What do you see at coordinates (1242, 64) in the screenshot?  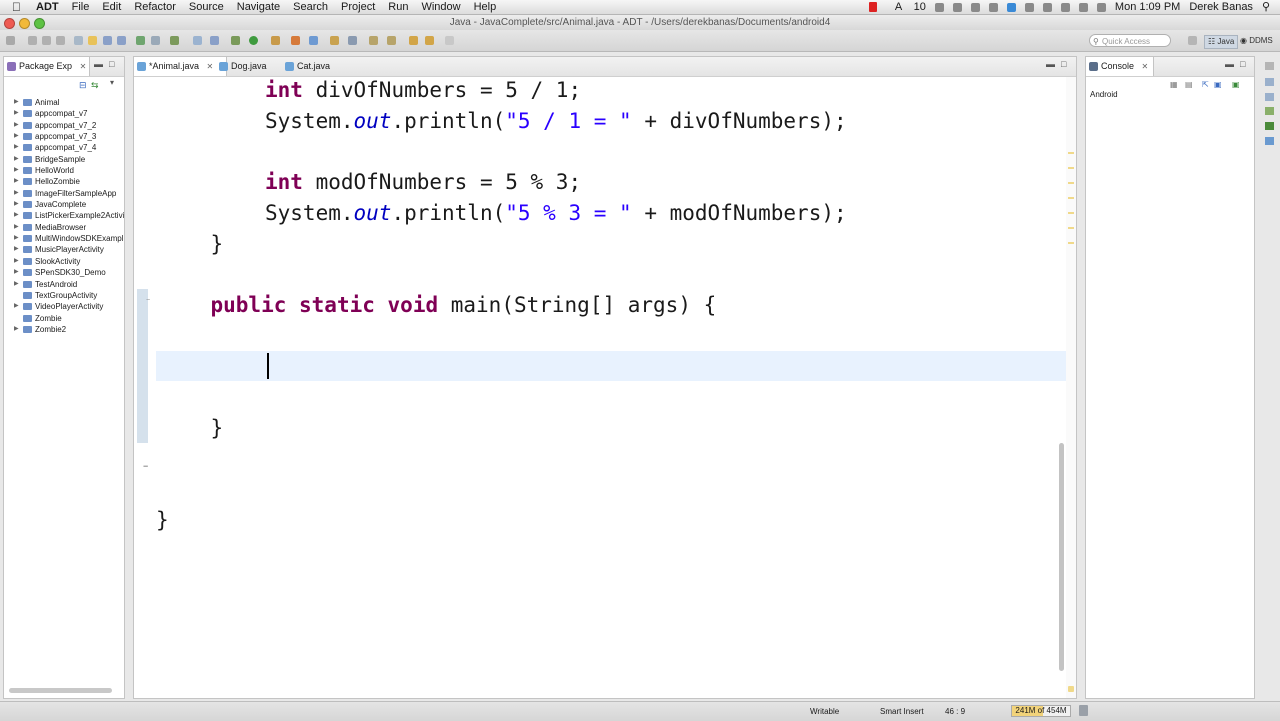 I see `maximize-view-icon: □` at bounding box center [1242, 64].